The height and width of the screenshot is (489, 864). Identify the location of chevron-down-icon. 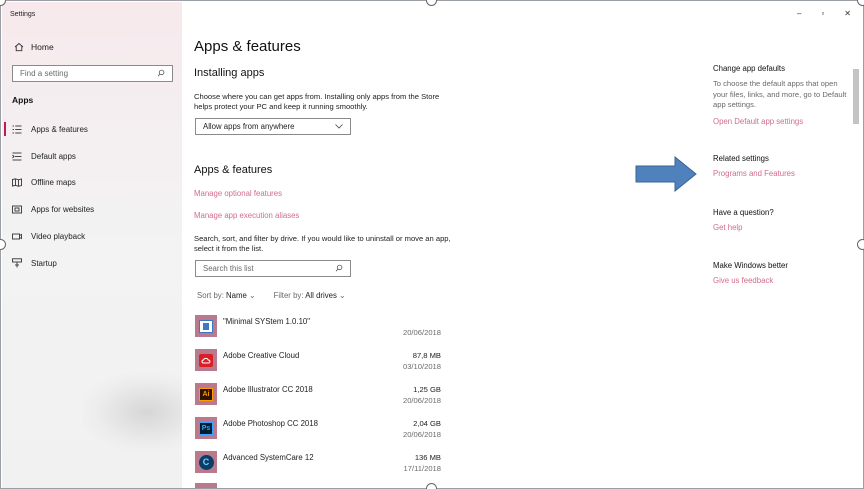
(339, 126).